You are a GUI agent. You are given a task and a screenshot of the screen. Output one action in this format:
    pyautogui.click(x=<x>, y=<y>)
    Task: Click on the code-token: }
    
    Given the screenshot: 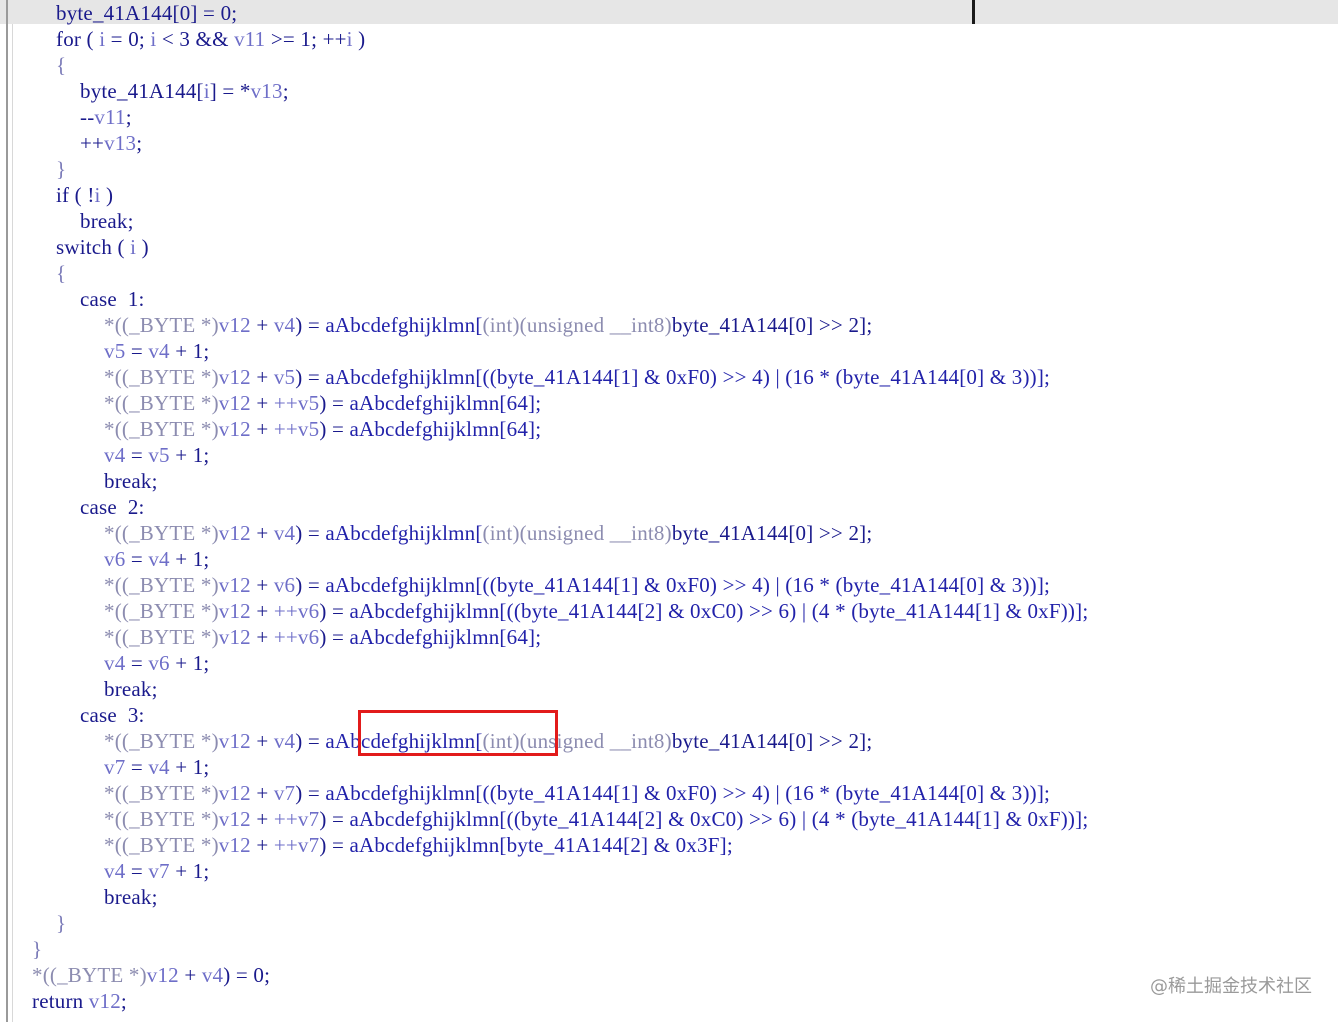 What is the action you would take?
    pyautogui.click(x=37, y=949)
    